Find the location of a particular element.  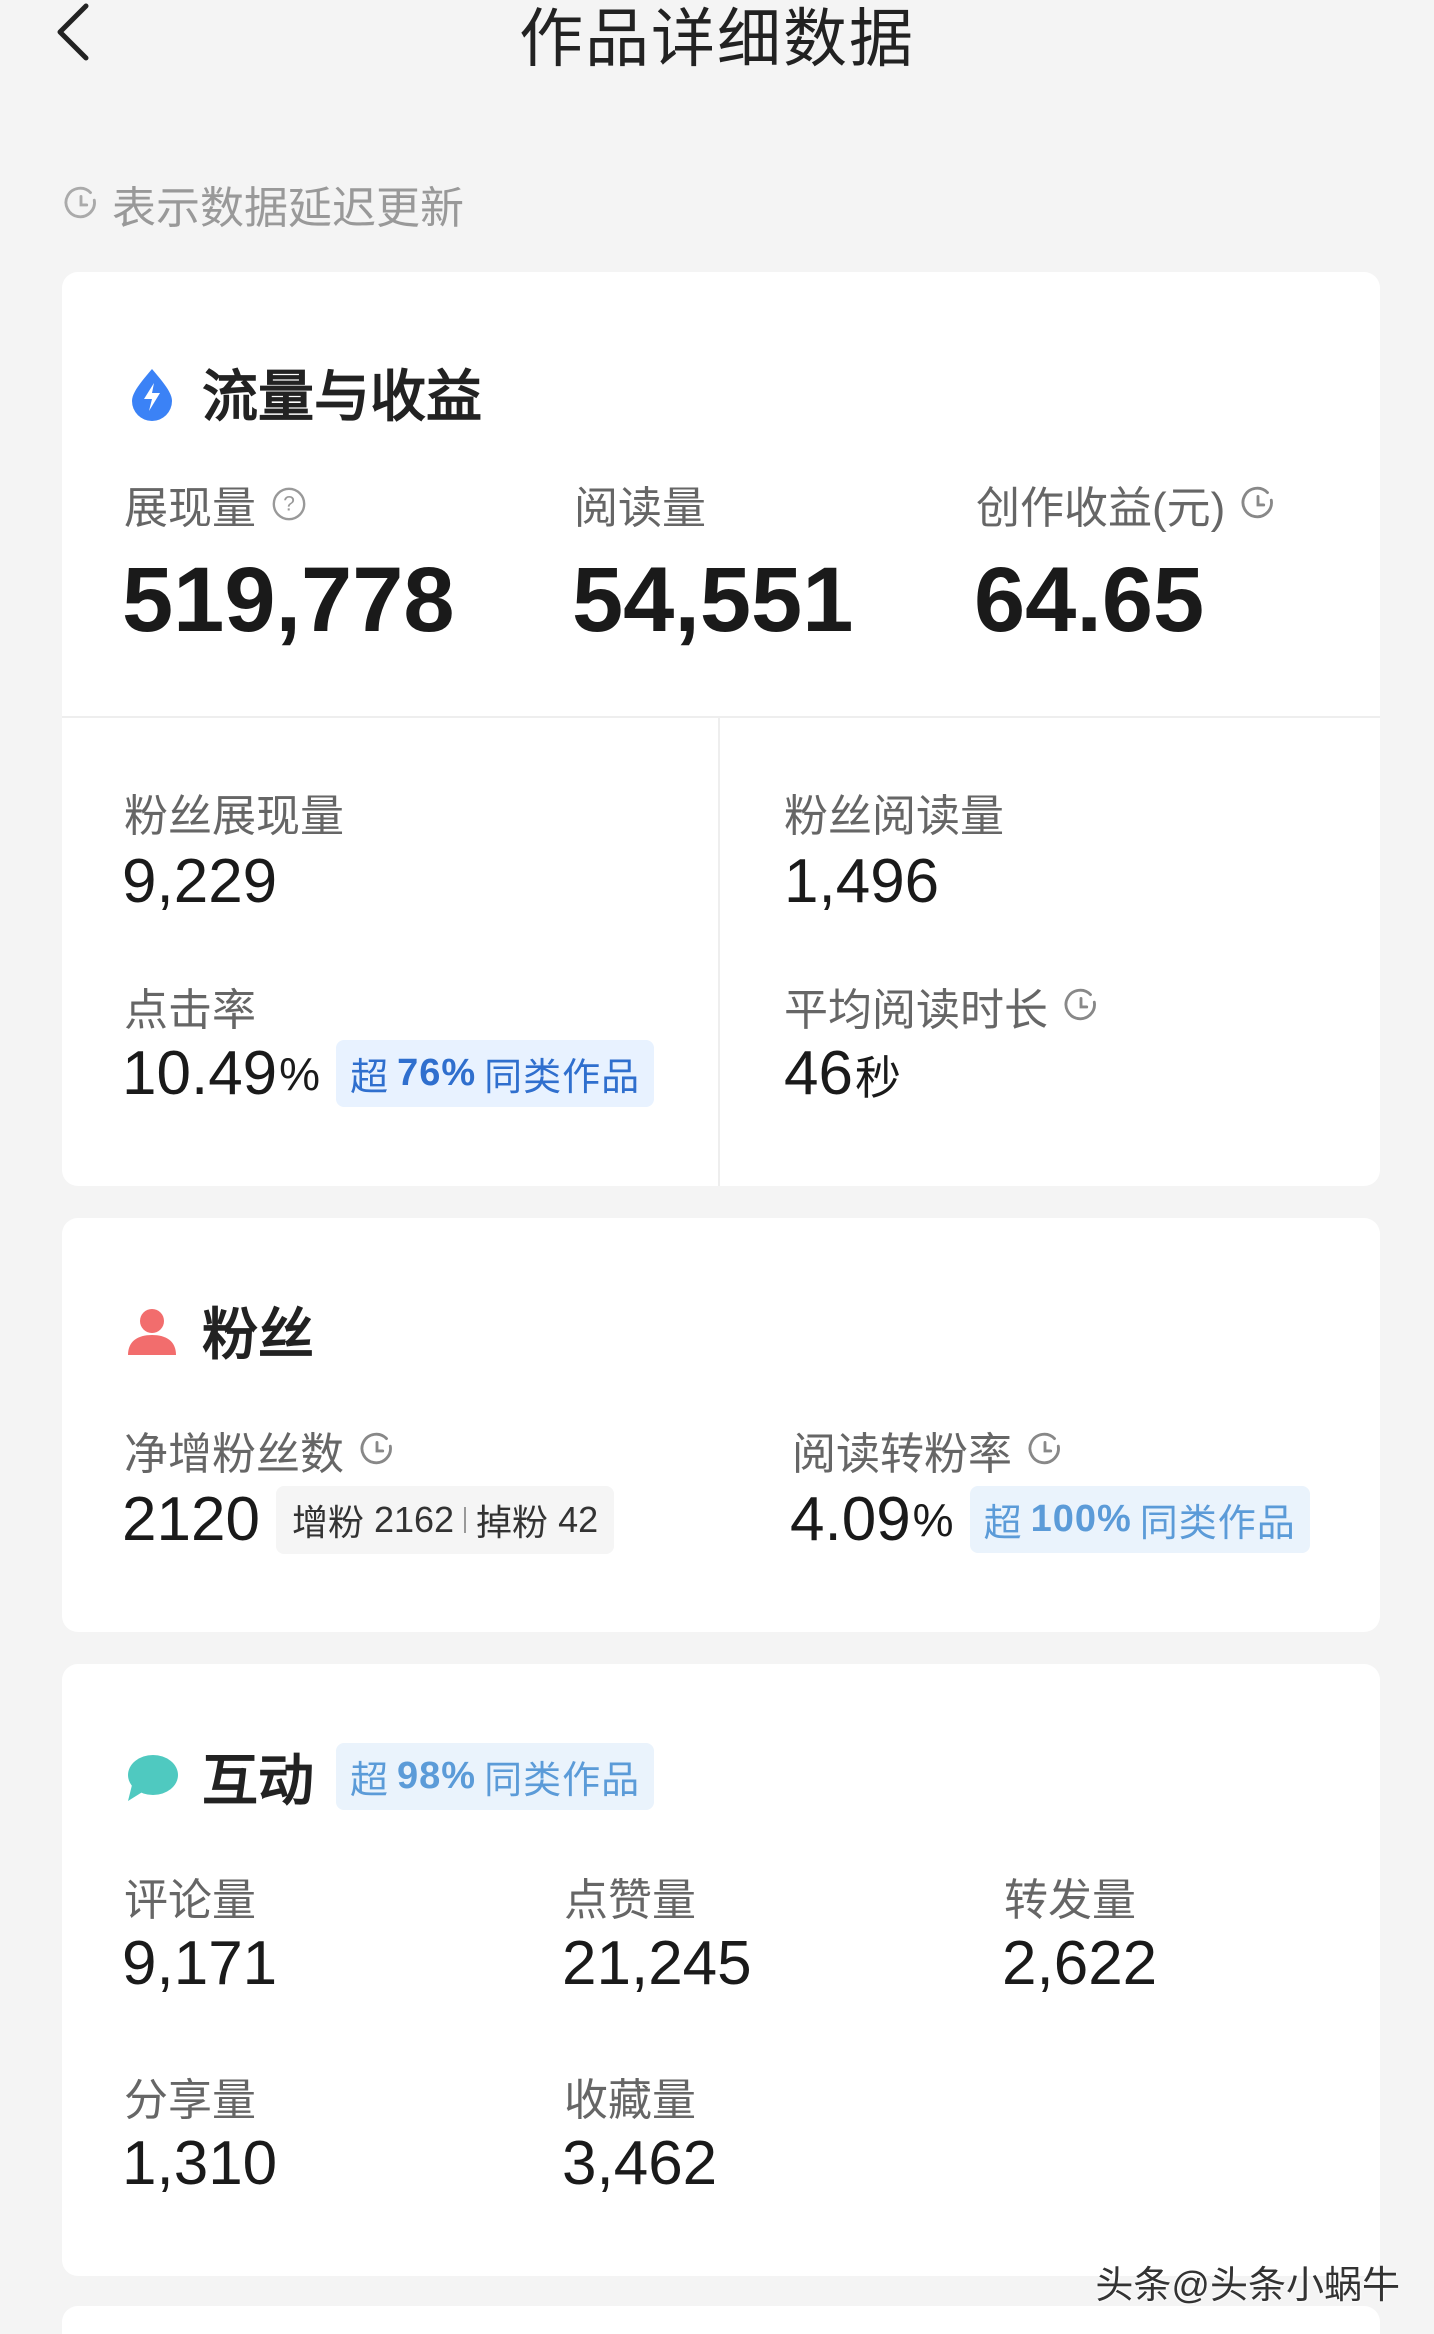

ctr-value: 10.49 is located at coordinates (200, 1073).